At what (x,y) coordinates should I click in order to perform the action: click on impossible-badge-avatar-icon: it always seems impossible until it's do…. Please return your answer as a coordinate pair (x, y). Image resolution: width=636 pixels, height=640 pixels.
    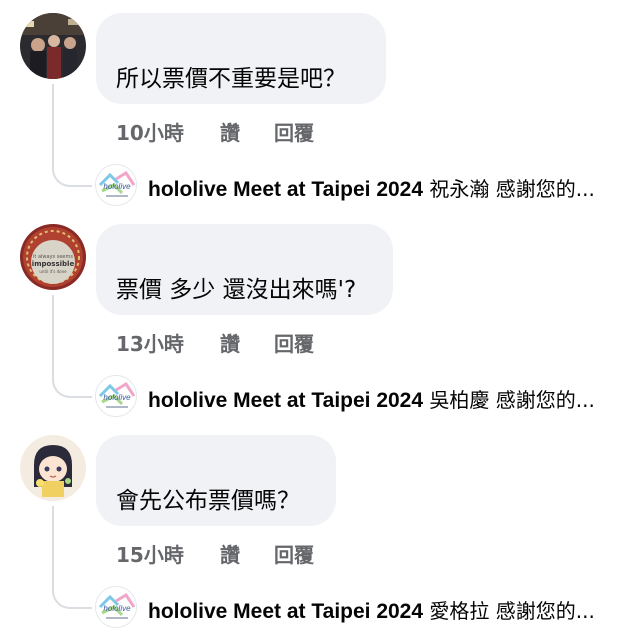
    Looking at the image, I should click on (53, 257).